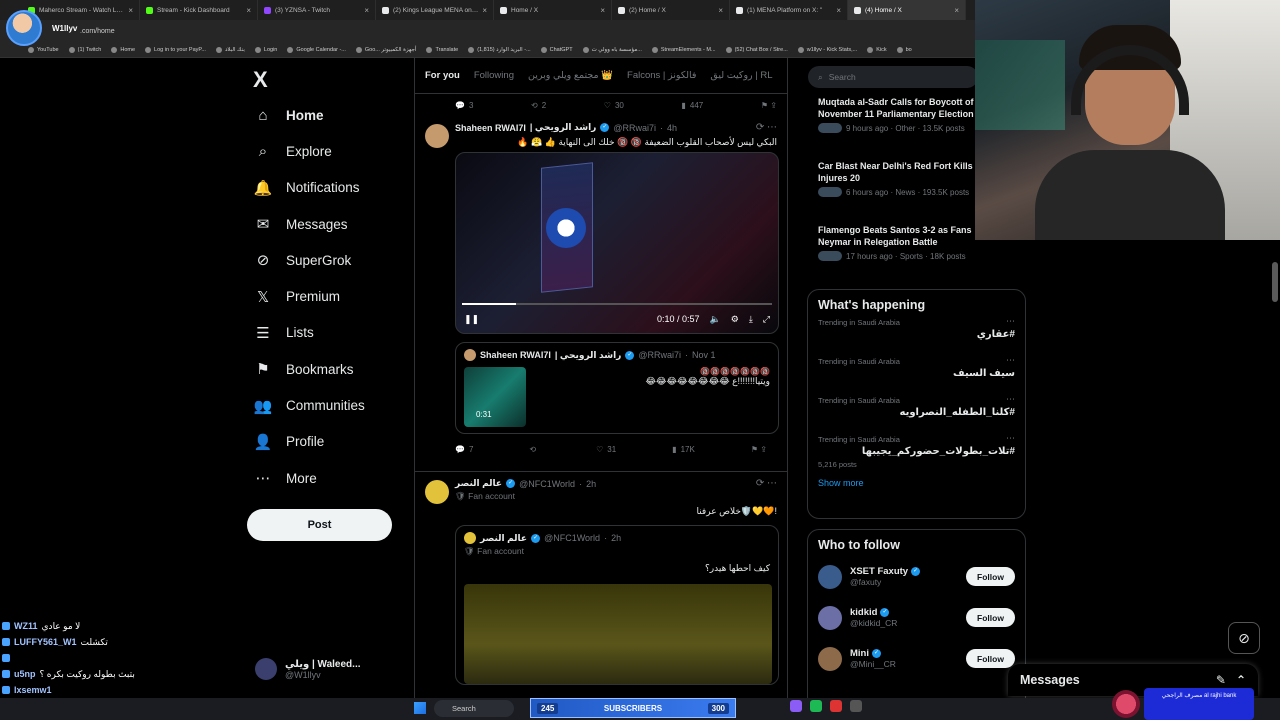 This screenshot has width=1280, height=720. Describe the element at coordinates (916, 617) in the screenshot. I see `follow-suggestion: kidkid ✓ @kidkid_CR Follow` at that location.